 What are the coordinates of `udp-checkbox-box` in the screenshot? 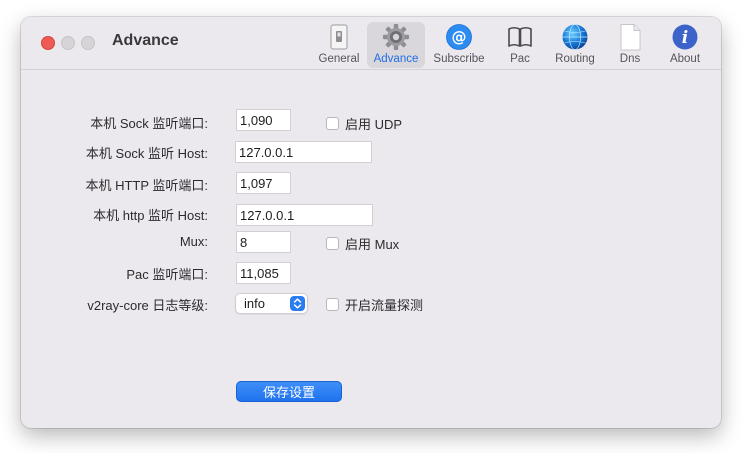 It's located at (332, 123).